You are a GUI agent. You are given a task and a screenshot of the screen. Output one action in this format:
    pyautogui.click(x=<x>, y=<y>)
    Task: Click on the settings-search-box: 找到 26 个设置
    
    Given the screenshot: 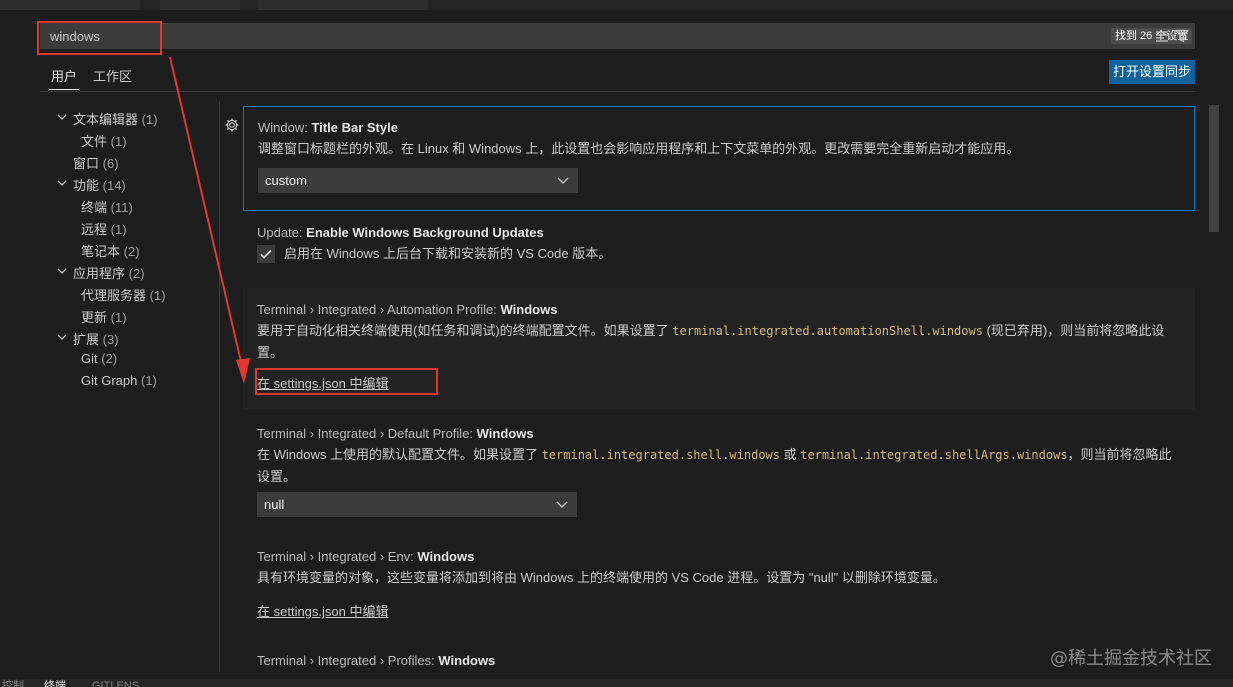 What is the action you would take?
    pyautogui.click(x=617, y=36)
    